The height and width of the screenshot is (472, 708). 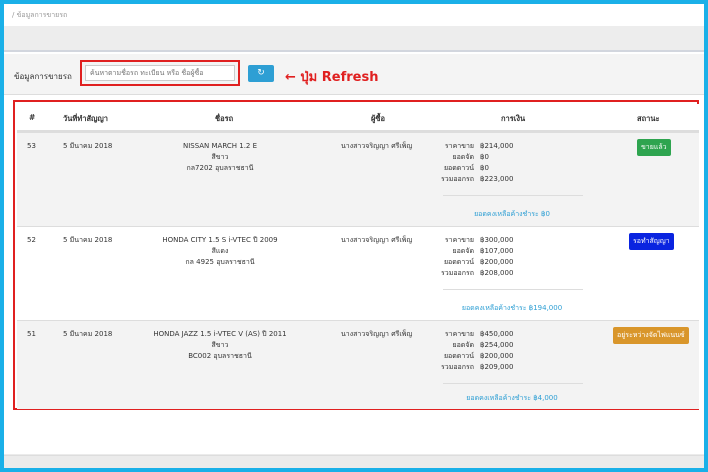 What do you see at coordinates (512, 214) in the screenshot?
I see `balance-link: ยอดคงเหลือค้างชำระ ฿0` at bounding box center [512, 214].